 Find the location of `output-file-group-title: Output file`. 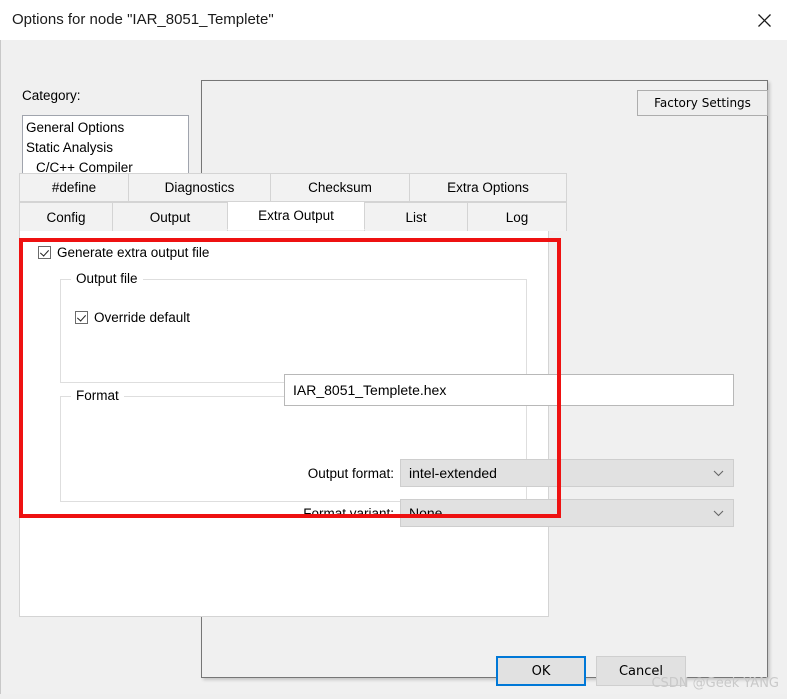

output-file-group-title: Output file is located at coordinates (107, 278).